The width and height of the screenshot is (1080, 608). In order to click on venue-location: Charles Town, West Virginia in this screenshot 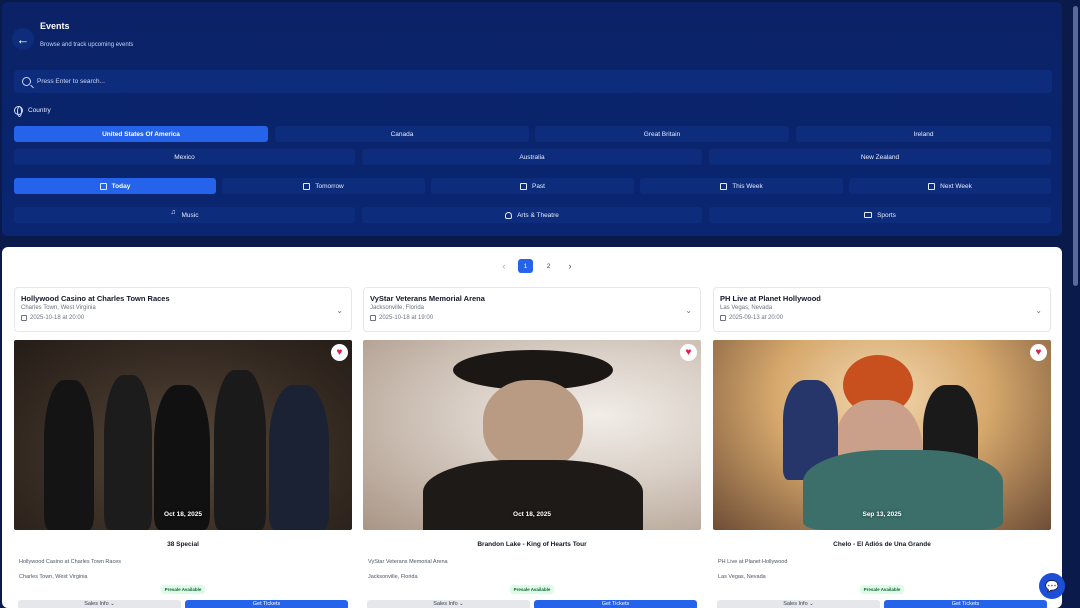, I will do `click(58, 308)`.